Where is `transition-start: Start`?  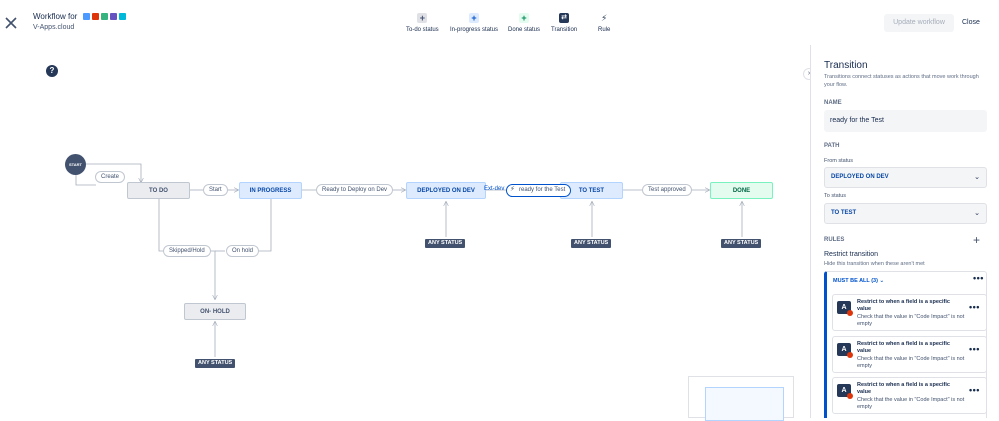 transition-start: Start is located at coordinates (215, 190).